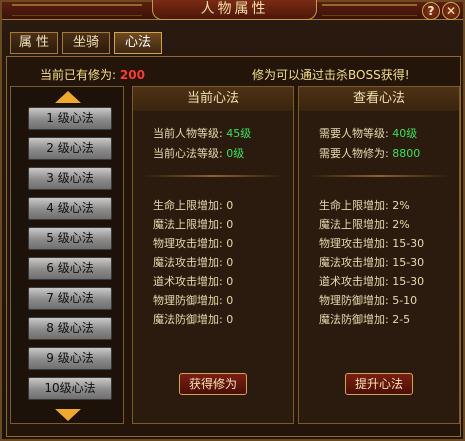 The image size is (465, 441). Describe the element at coordinates (213, 384) in the screenshot. I see `obtain-cultivation-button: 获得修为` at that location.